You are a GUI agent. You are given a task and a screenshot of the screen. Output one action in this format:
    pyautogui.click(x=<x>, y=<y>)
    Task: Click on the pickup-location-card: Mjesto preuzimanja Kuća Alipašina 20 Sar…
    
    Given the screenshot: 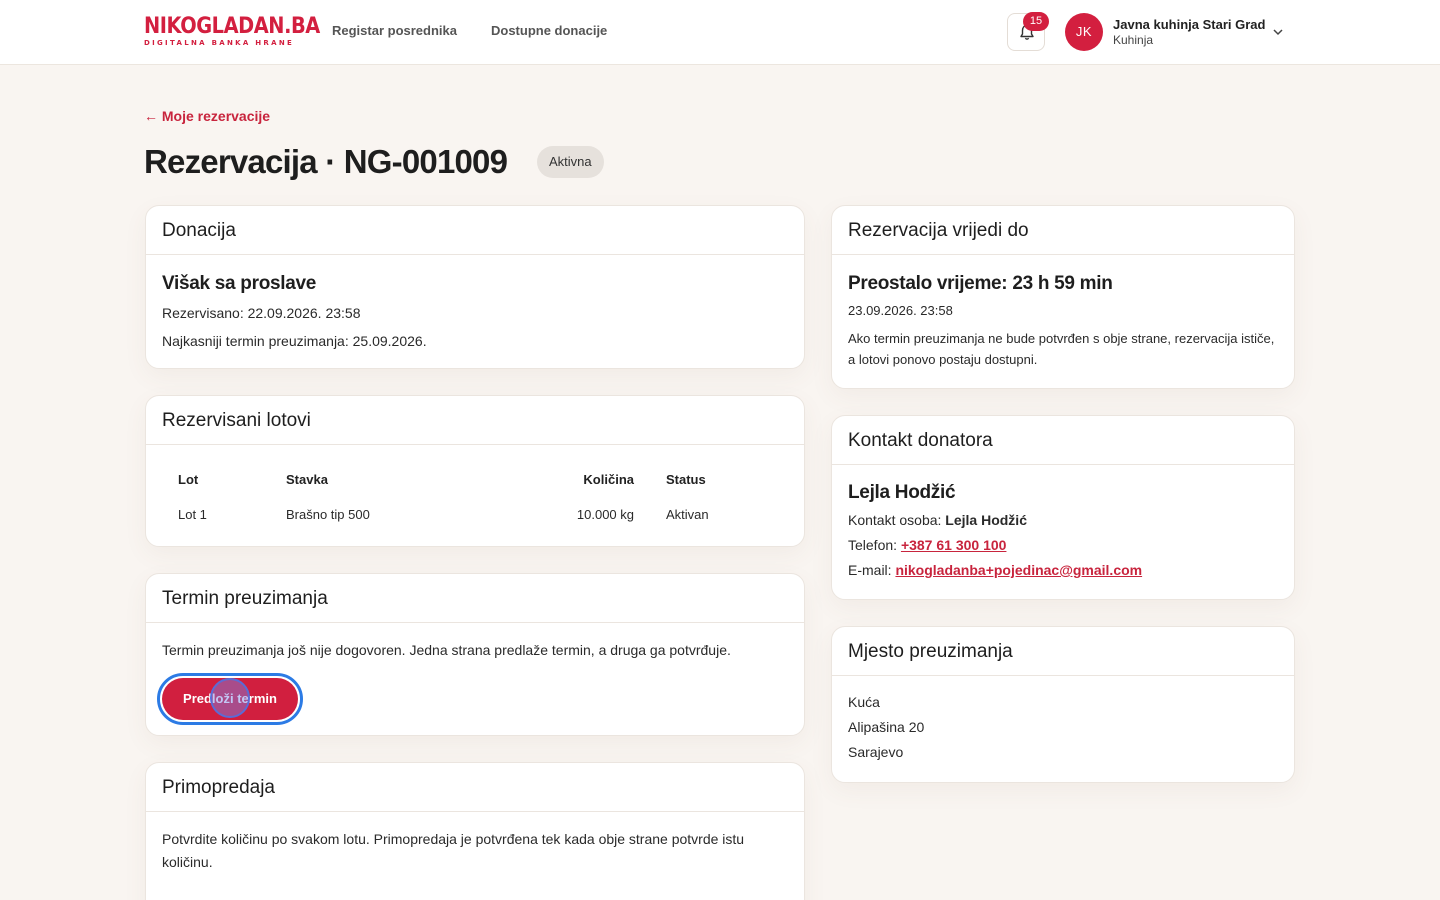 What is the action you would take?
    pyautogui.click(x=1063, y=704)
    